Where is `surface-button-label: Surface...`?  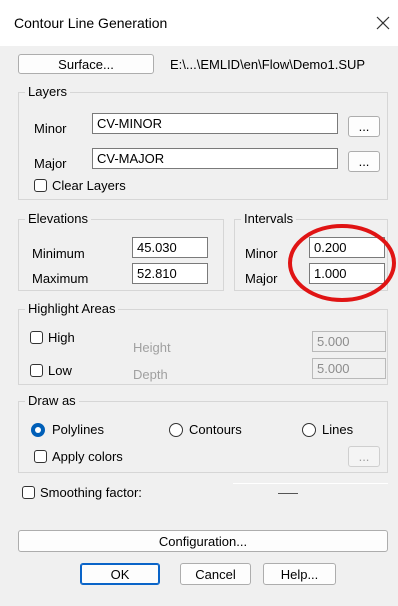
surface-button-label: Surface... is located at coordinates (86, 64).